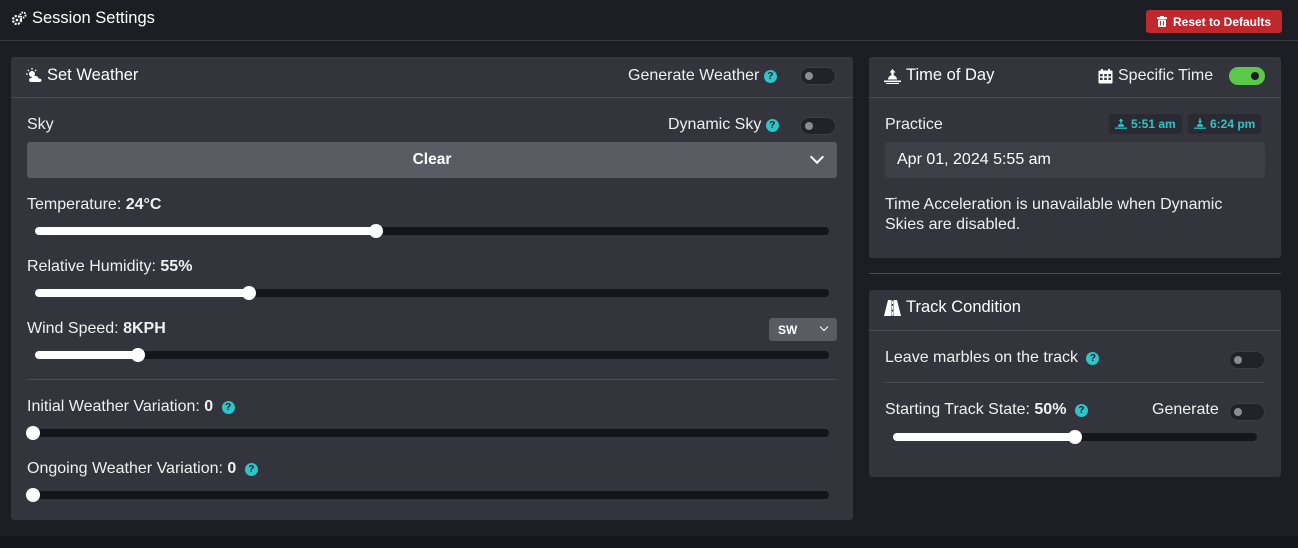 The height and width of the screenshot is (548, 1298). I want to click on time-of-day-title: Time of Day, so click(939, 75).